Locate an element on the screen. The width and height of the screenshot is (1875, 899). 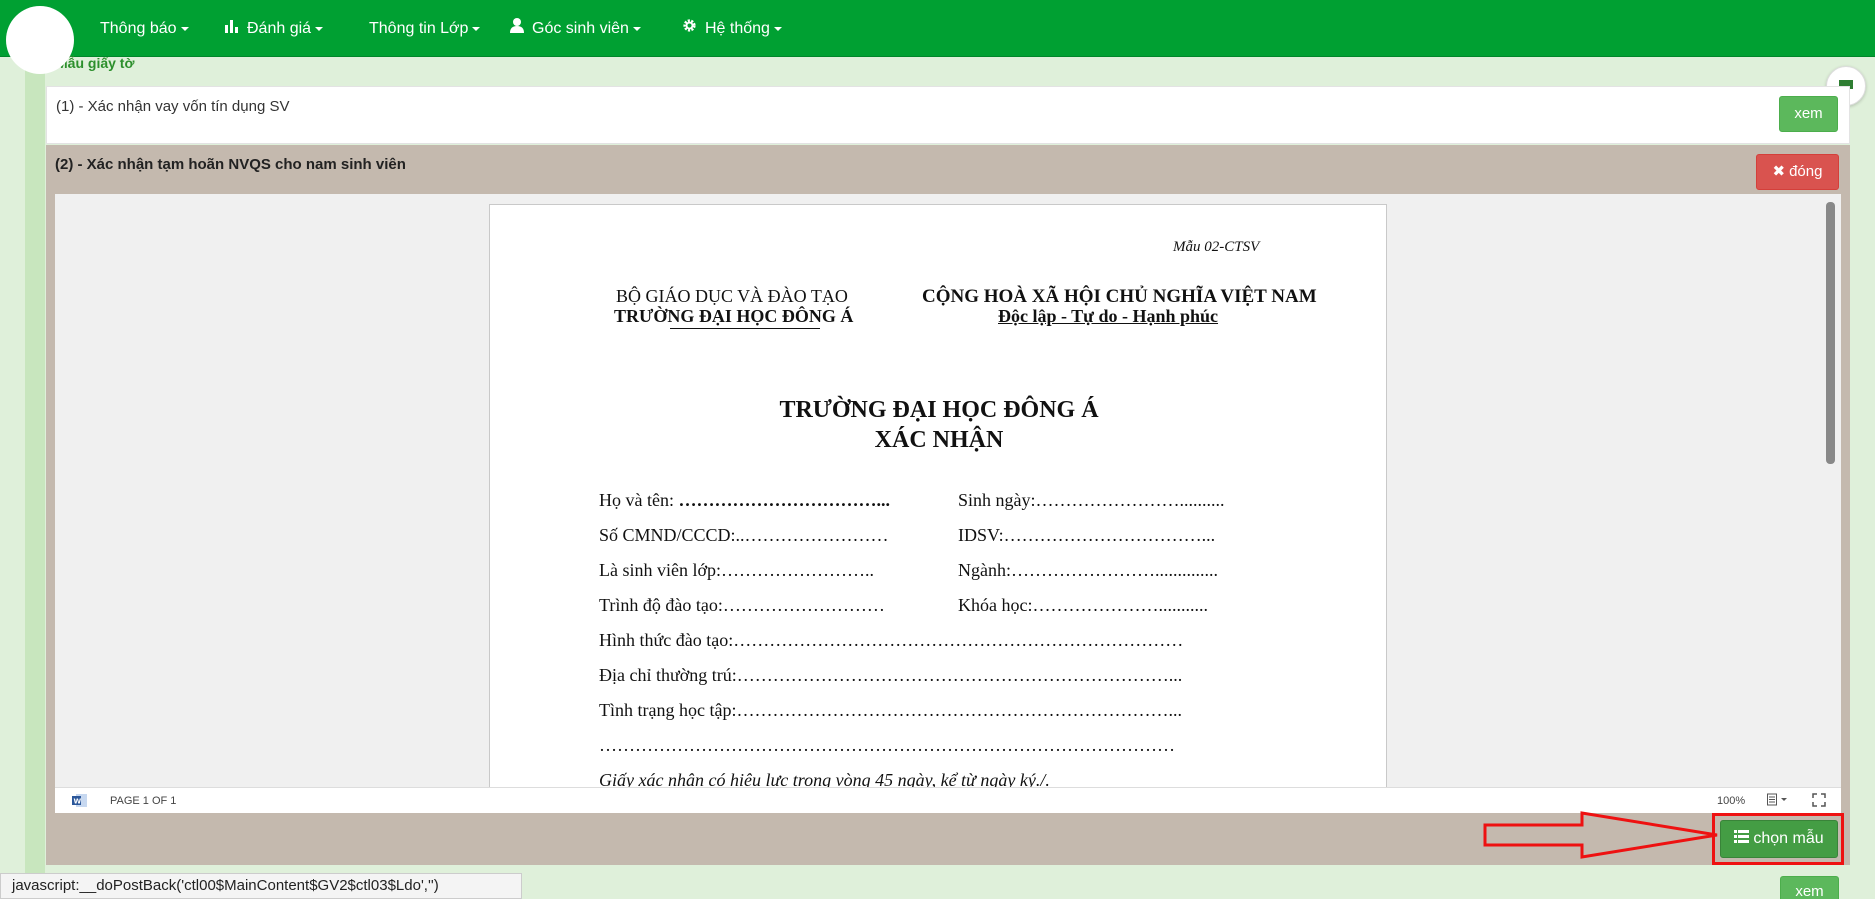
list-icon is located at coordinates (1742, 839).